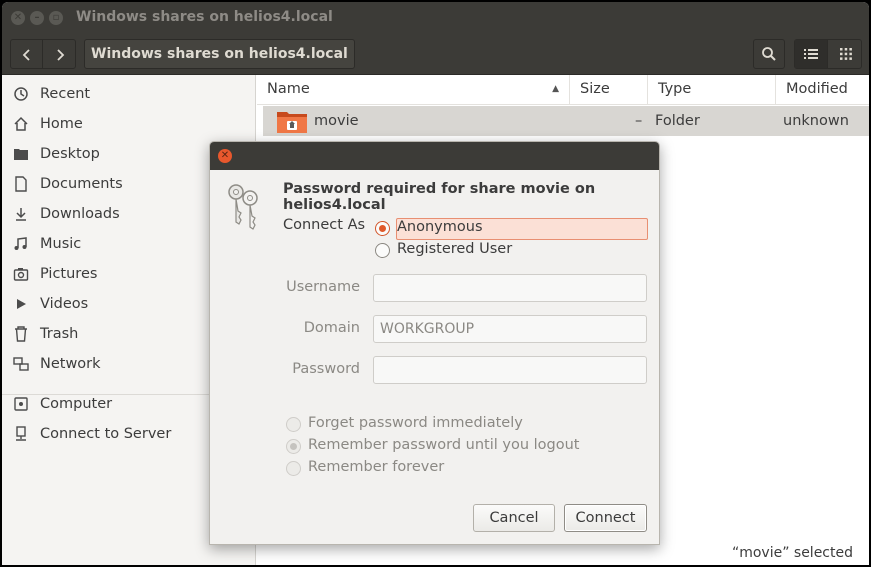 This screenshot has height=567, width=871. What do you see at coordinates (219, 54) in the screenshot?
I see `path-bar-button: Windows shares on helios4.local` at bounding box center [219, 54].